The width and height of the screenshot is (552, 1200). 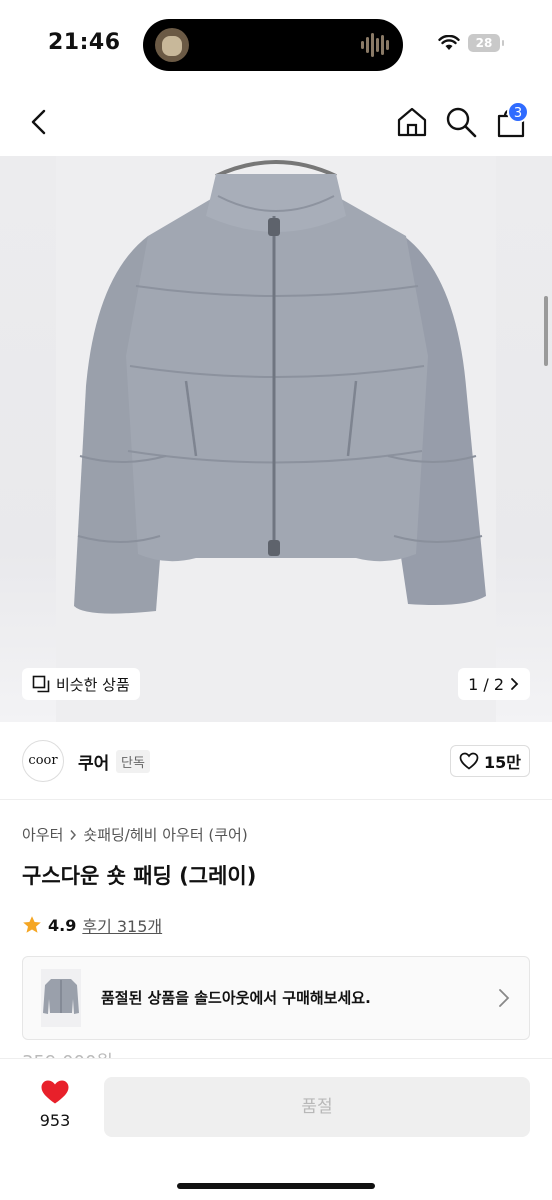 I want to click on breadcrumb: 아우터 숏패딩/헤비 아우터 (쿠어), so click(x=135, y=834).